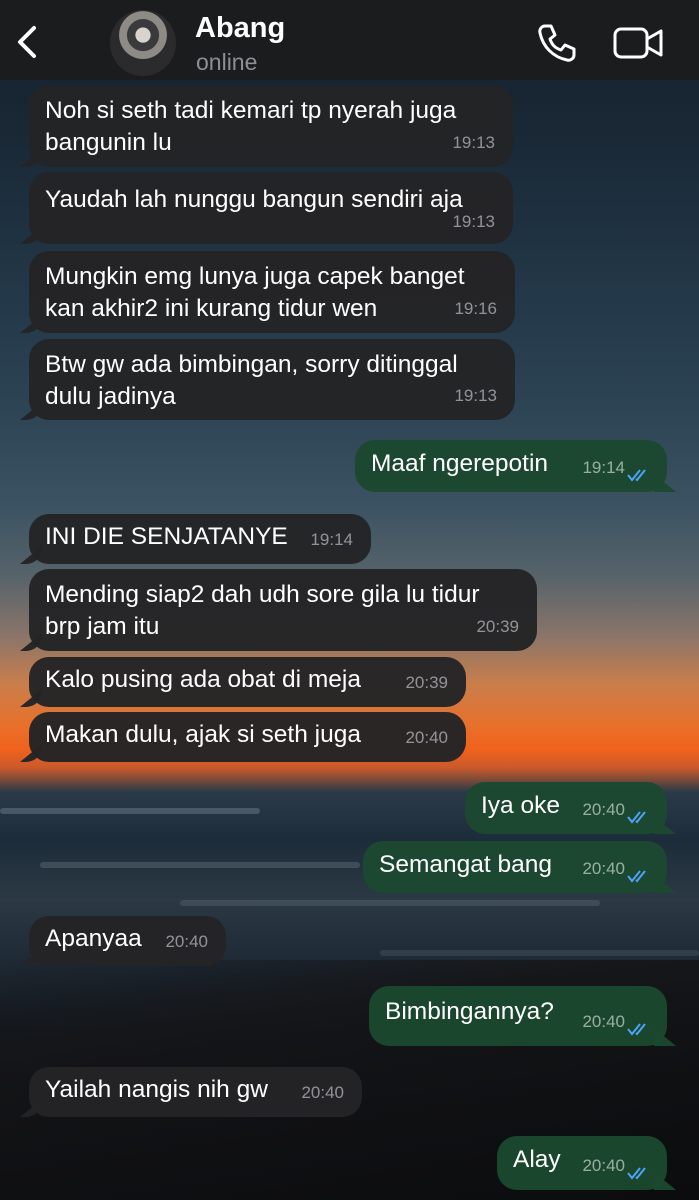 The width and height of the screenshot is (699, 1200). What do you see at coordinates (203, 679) in the screenshot?
I see `message-text: Kalo pusing ada obat di meja` at bounding box center [203, 679].